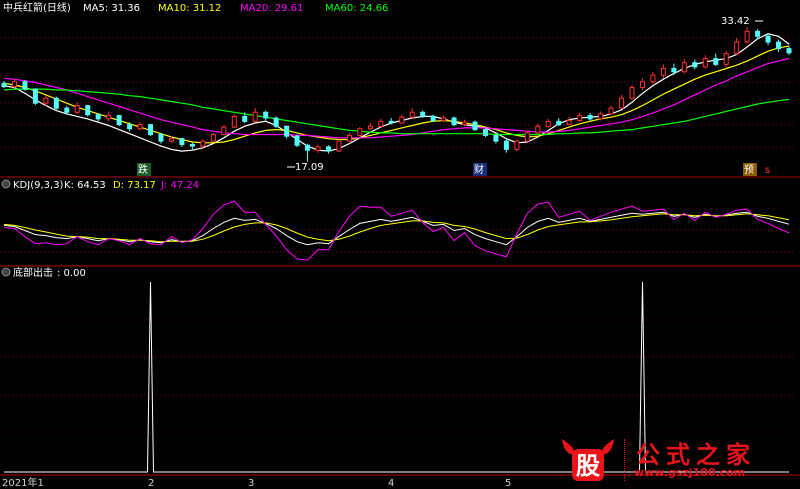 This screenshot has width=800, height=489. Describe the element at coordinates (134, 185) in the screenshot. I see `kdj-d-label: D: 73.17` at that location.